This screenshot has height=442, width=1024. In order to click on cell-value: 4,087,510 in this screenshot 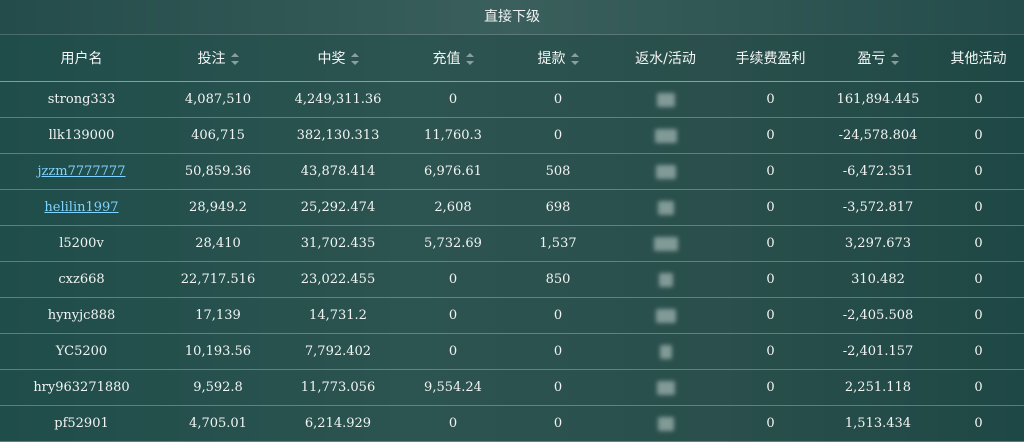, I will do `click(218, 99)`.